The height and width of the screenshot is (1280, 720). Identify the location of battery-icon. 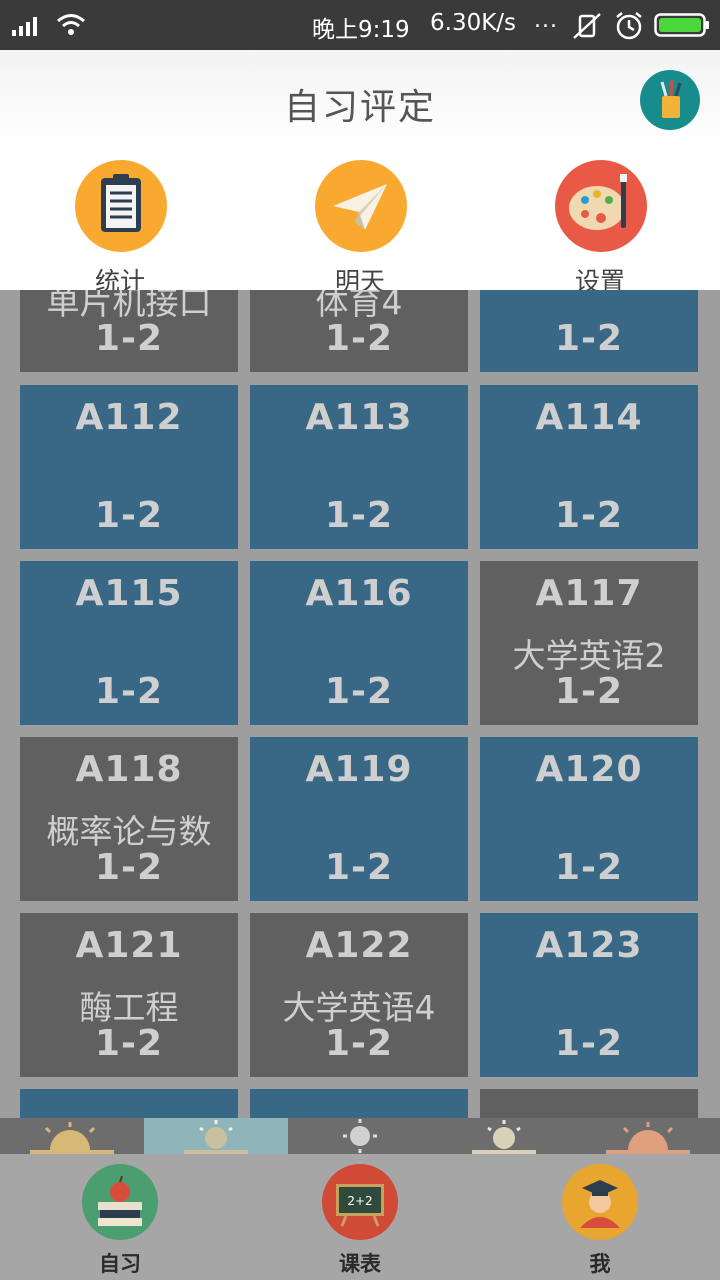
(681, 25).